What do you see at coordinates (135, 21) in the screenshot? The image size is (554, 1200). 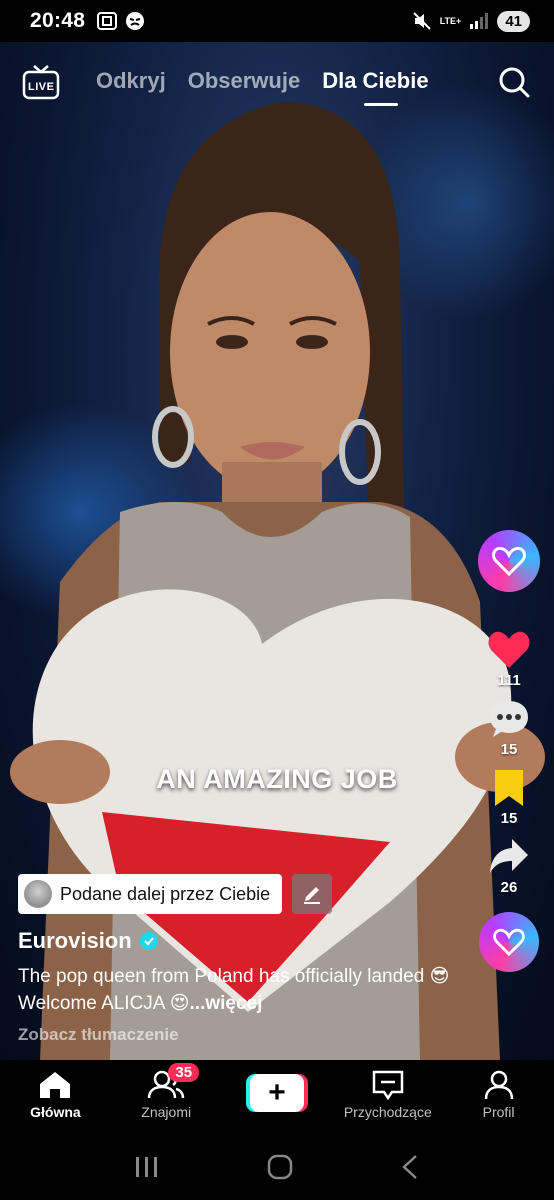 I see `app-notification-icon` at bounding box center [135, 21].